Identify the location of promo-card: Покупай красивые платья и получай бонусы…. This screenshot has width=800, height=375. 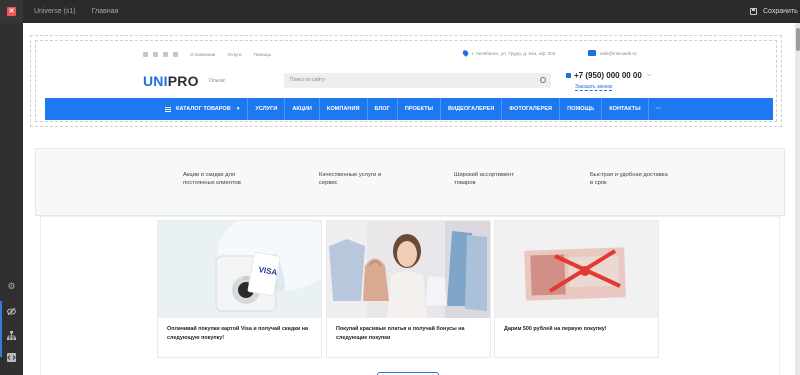
(408, 289).